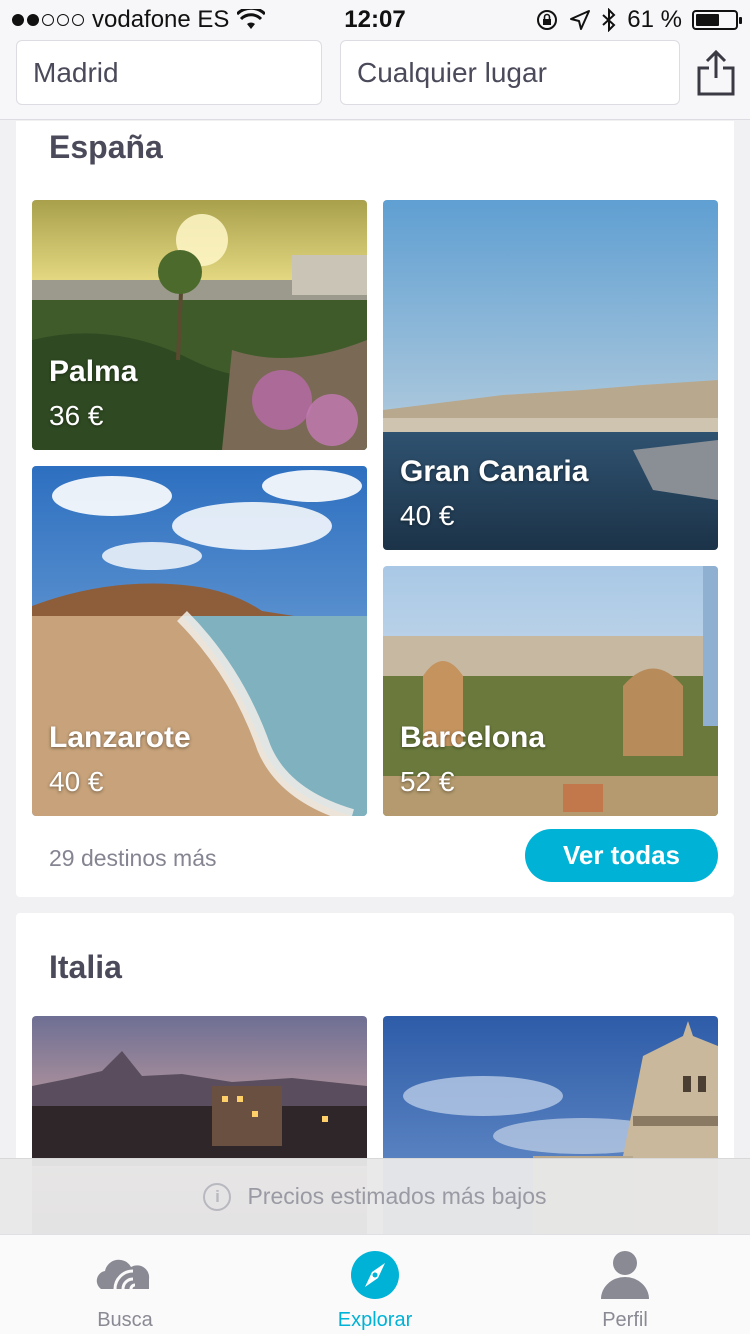  Describe the element at coordinates (550, 691) in the screenshot. I see `destination-tile-barcelona: Barcelona 52 €` at that location.